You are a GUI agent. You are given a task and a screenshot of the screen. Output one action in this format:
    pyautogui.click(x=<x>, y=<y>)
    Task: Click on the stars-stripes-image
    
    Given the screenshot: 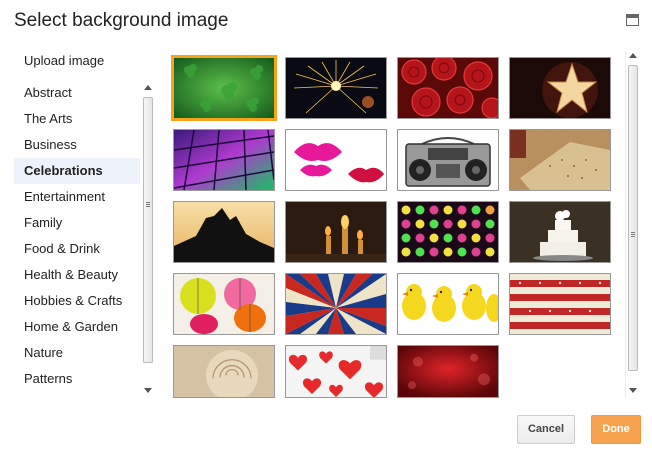 What is the action you would take?
    pyautogui.click(x=560, y=304)
    